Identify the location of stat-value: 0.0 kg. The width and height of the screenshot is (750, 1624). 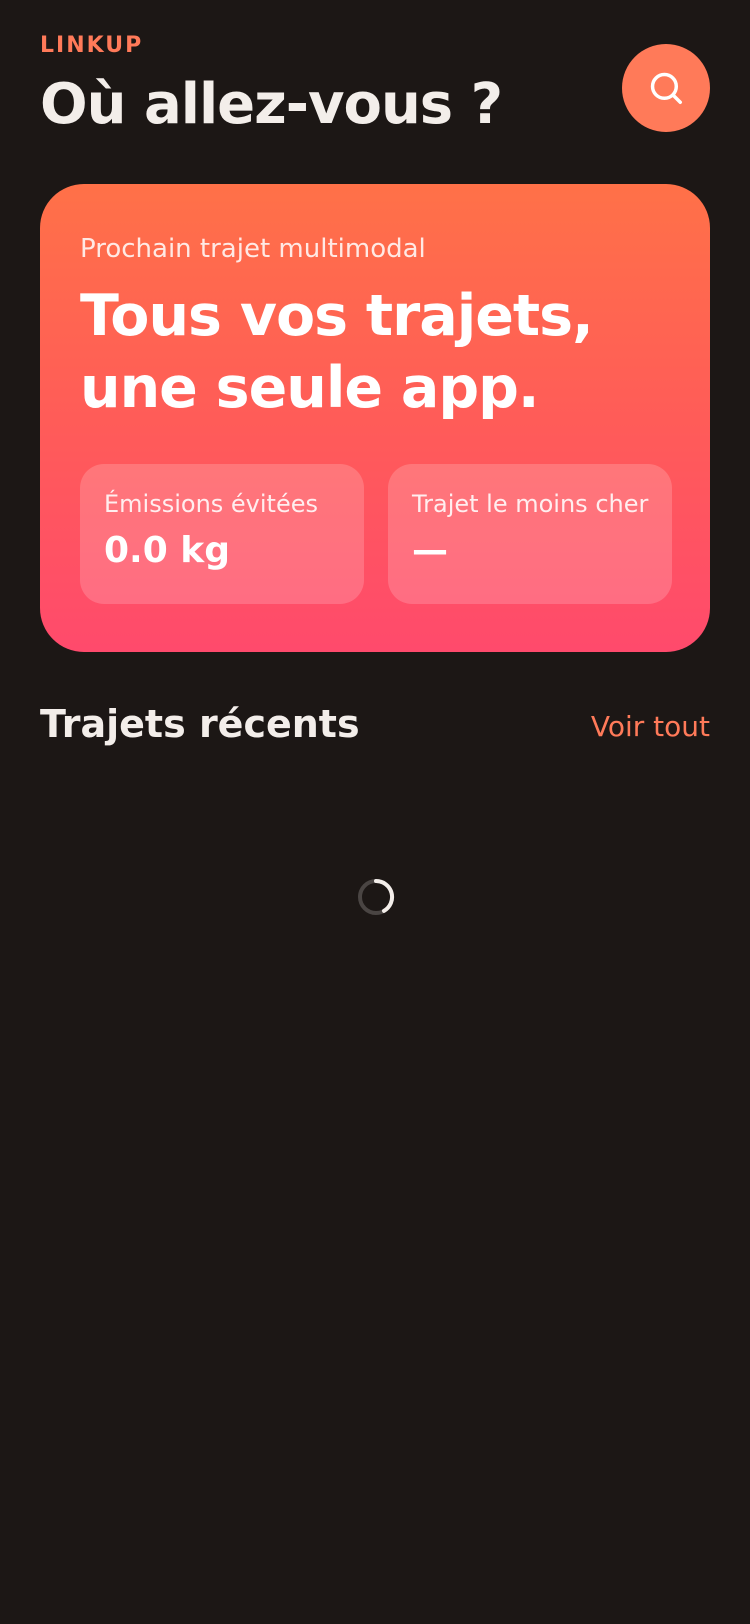
(167, 550).